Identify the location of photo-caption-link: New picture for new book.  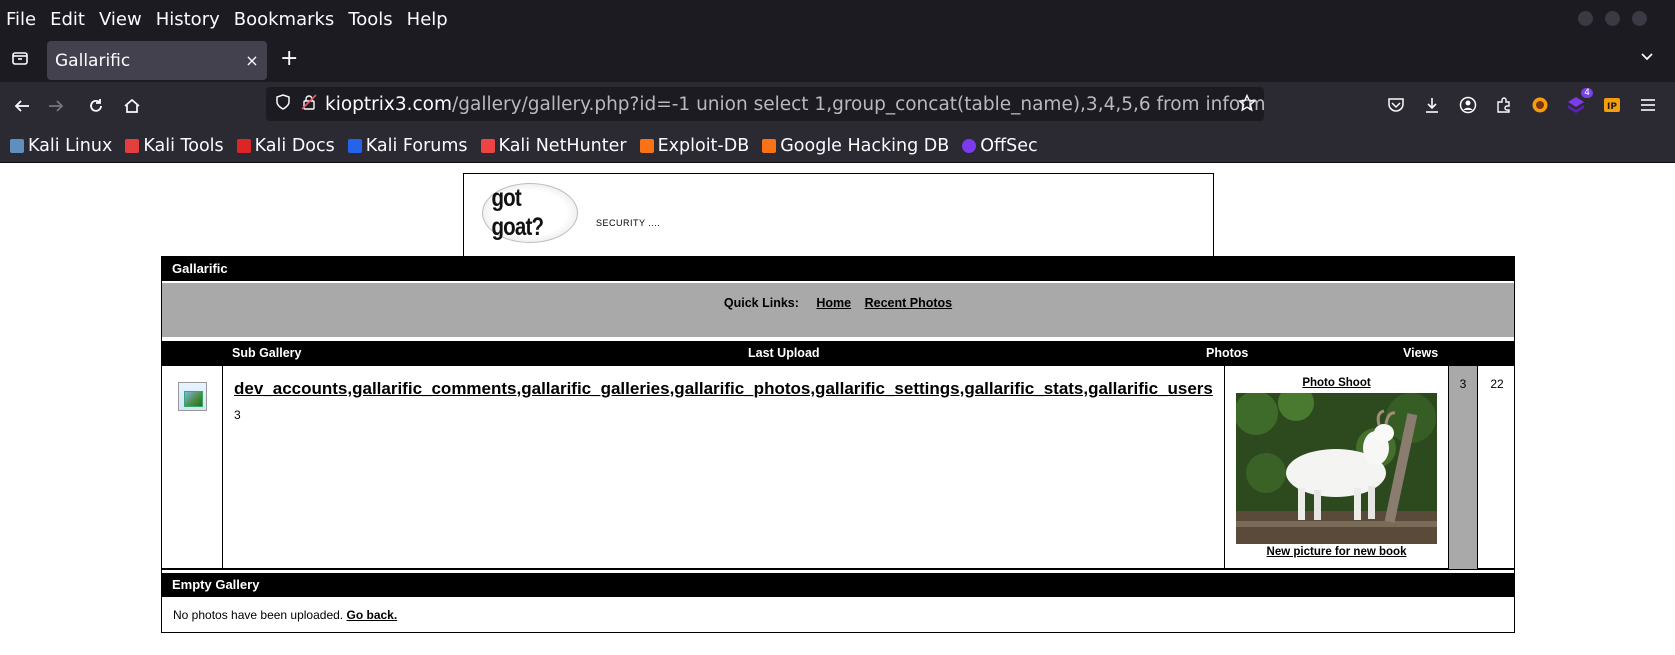
(1336, 552).